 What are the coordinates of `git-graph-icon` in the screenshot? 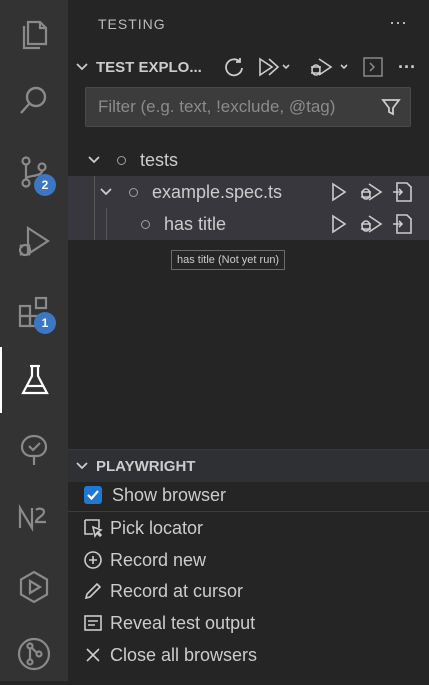 It's located at (34, 653).